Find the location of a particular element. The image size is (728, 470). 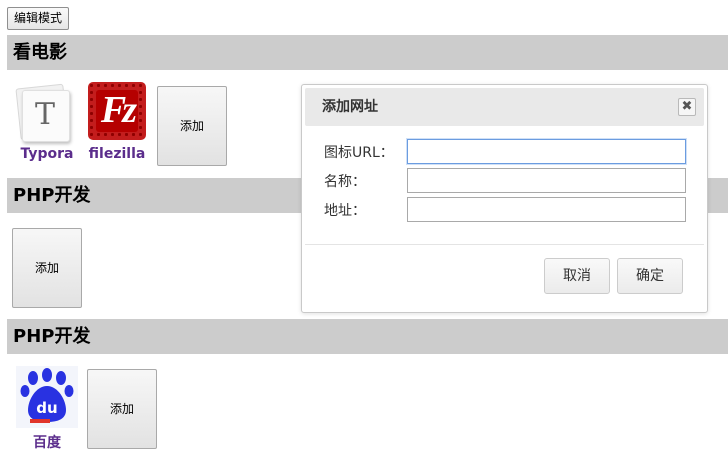

icon-url-label: 图标URL： is located at coordinates (359, 153).